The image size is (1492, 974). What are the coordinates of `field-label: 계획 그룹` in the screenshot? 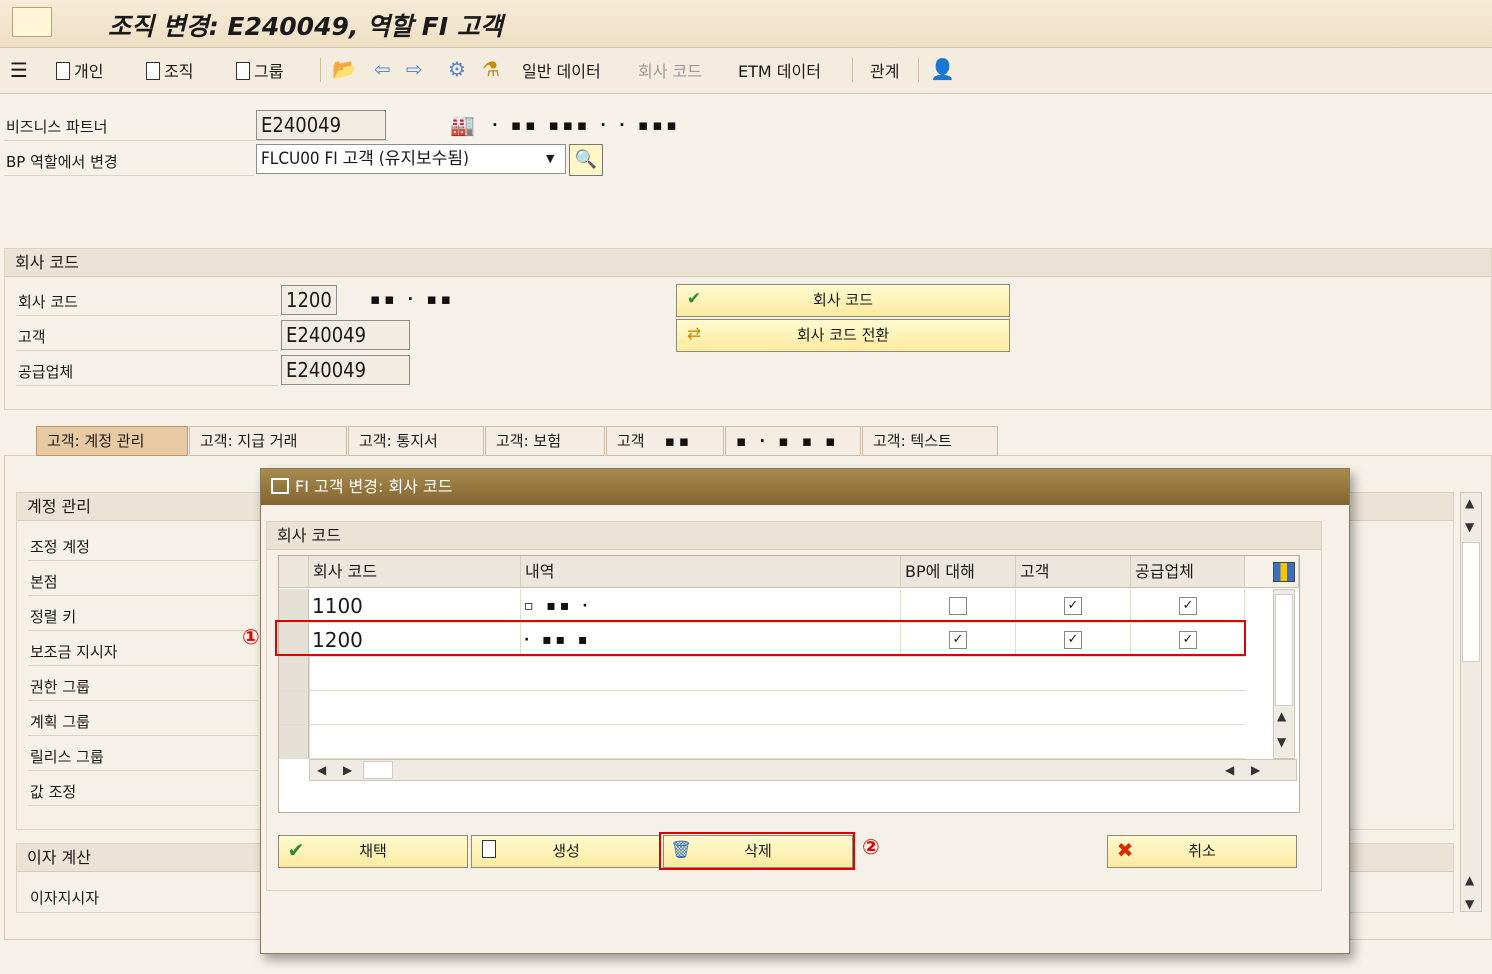 It's located at (60, 722).